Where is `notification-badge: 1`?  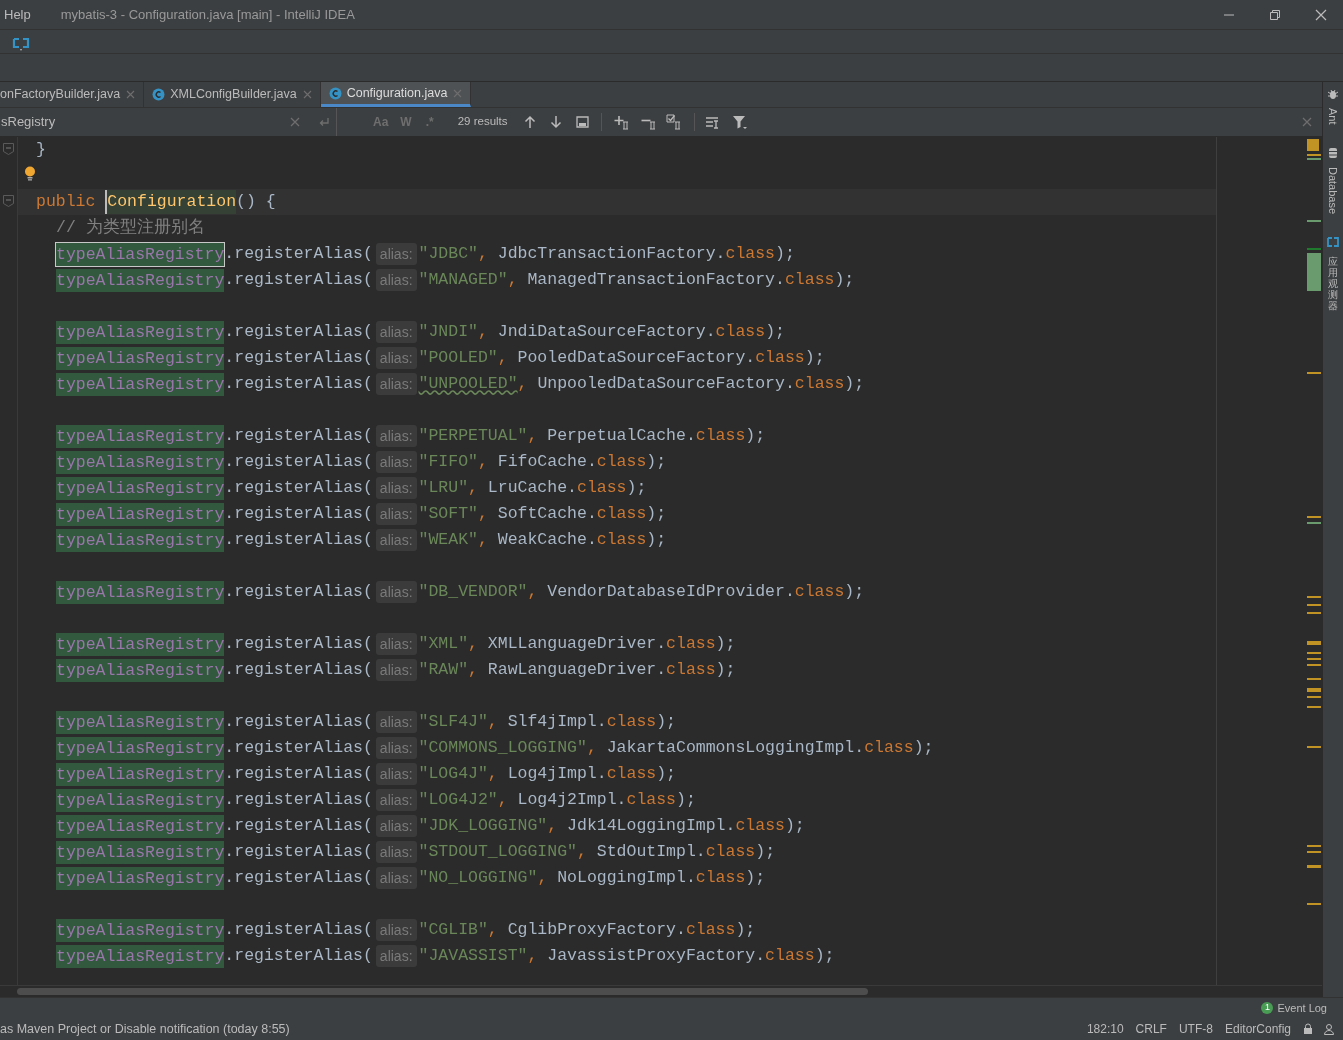
notification-badge: 1 is located at coordinates (1267, 1008).